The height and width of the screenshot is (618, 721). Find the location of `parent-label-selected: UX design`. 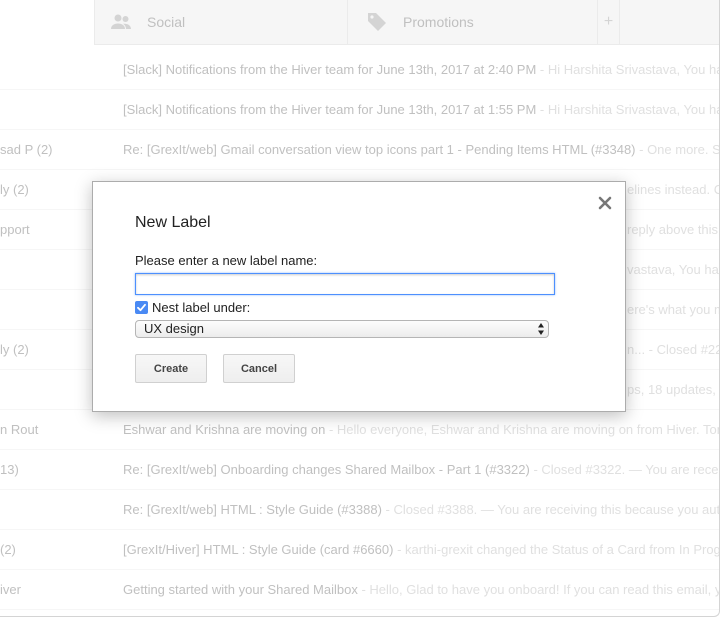

parent-label-selected: UX design is located at coordinates (174, 328).